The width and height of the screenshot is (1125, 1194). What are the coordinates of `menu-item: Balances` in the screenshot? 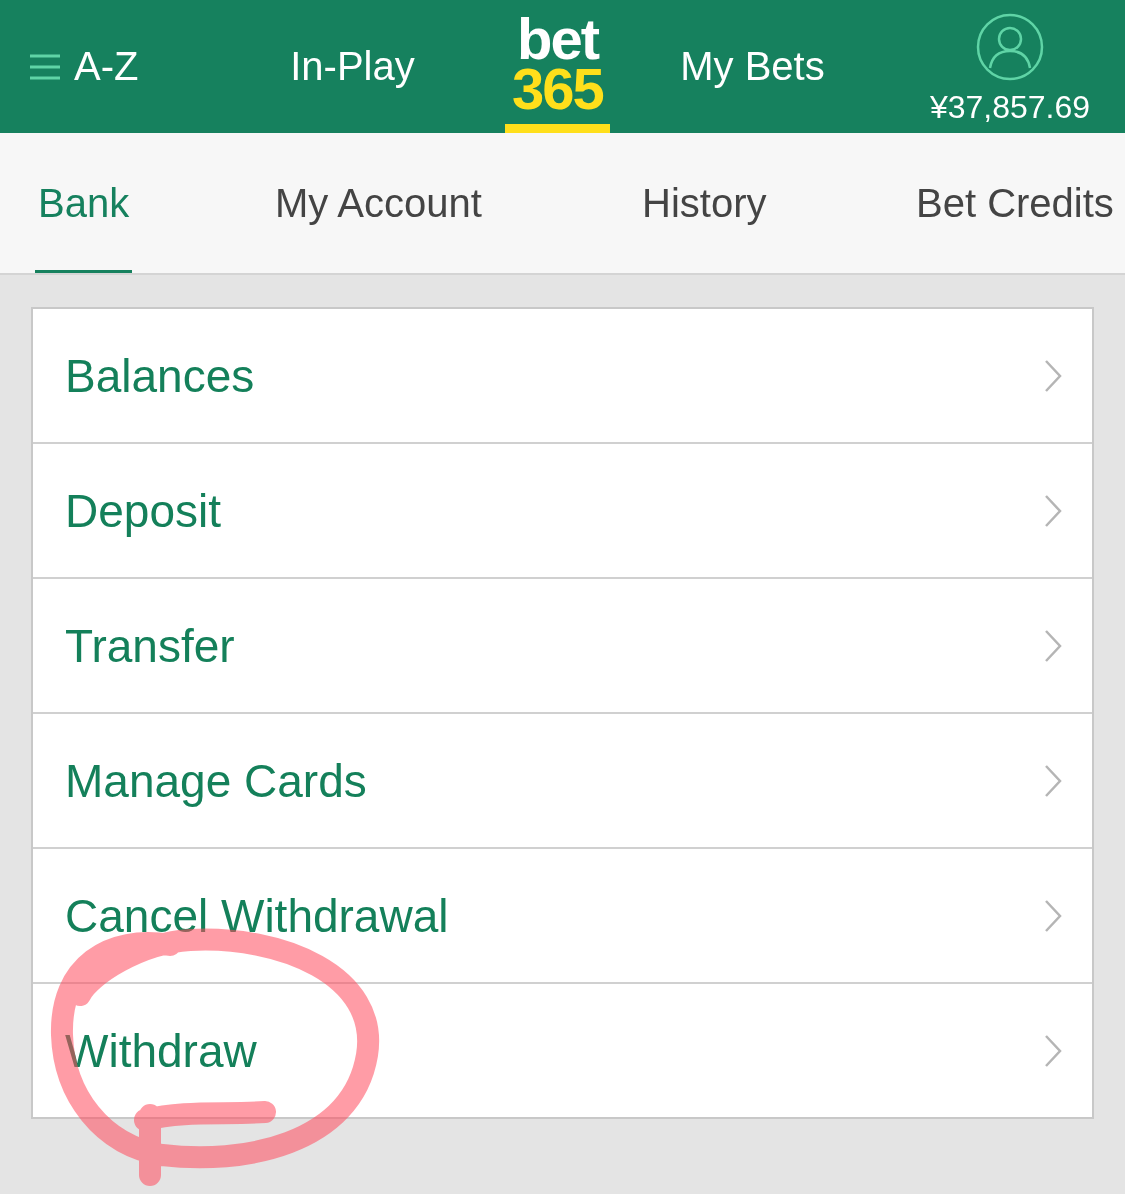 It's located at (562, 375).